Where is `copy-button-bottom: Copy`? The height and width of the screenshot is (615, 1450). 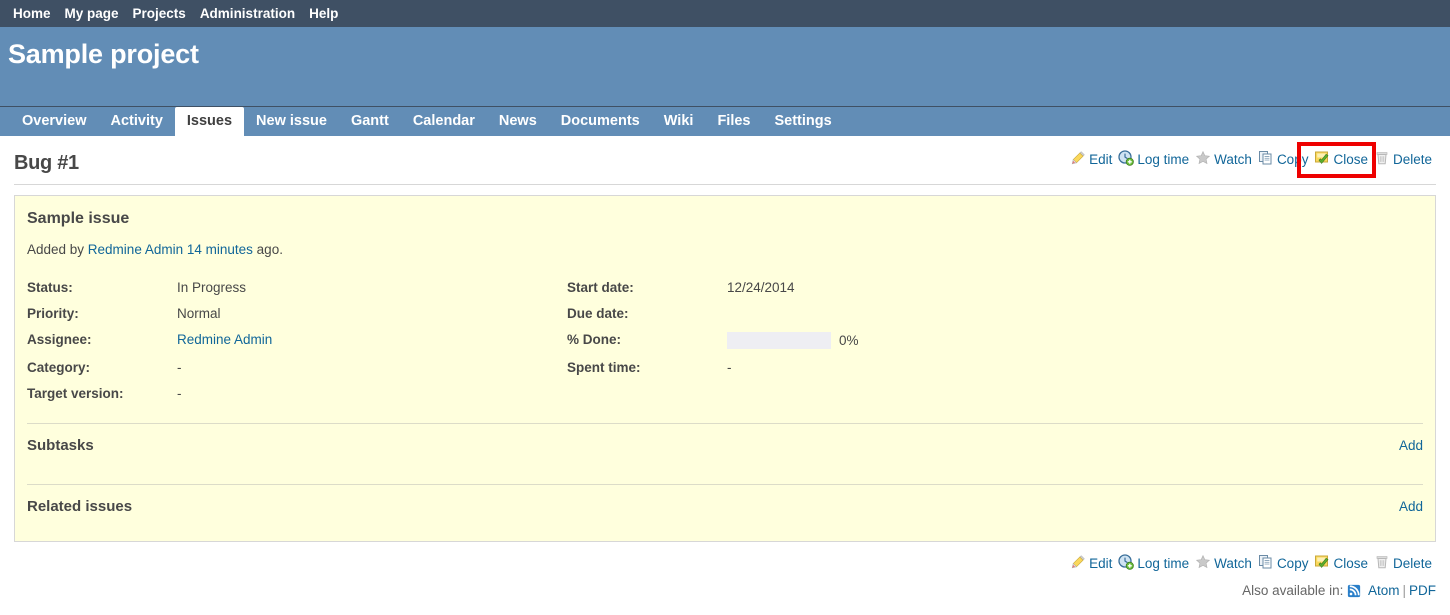 copy-button-bottom: Copy is located at coordinates (1284, 563).